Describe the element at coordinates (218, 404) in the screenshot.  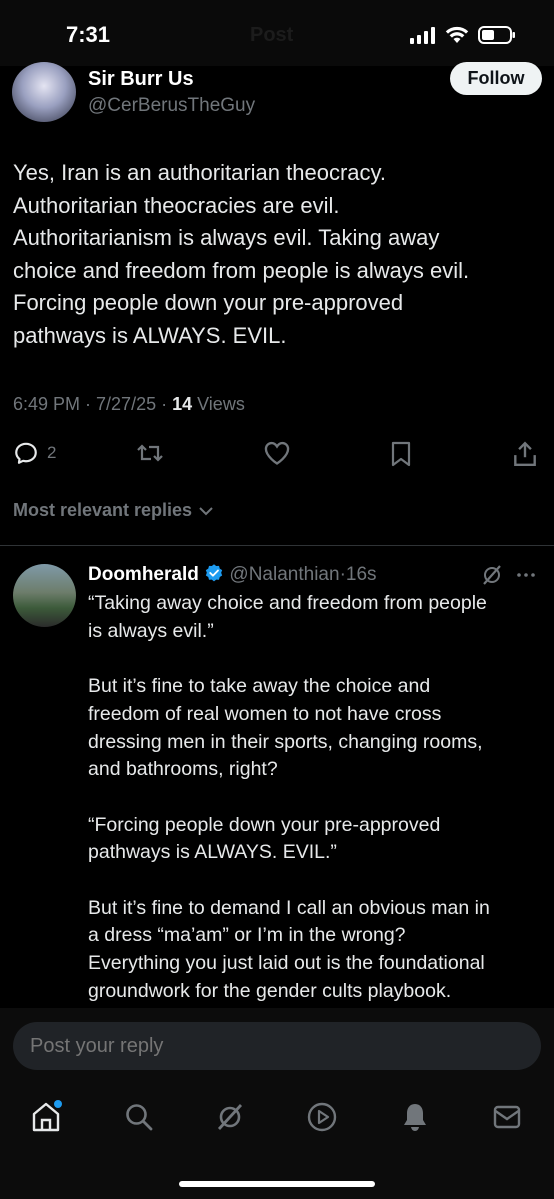
I see `views-label: Views` at that location.